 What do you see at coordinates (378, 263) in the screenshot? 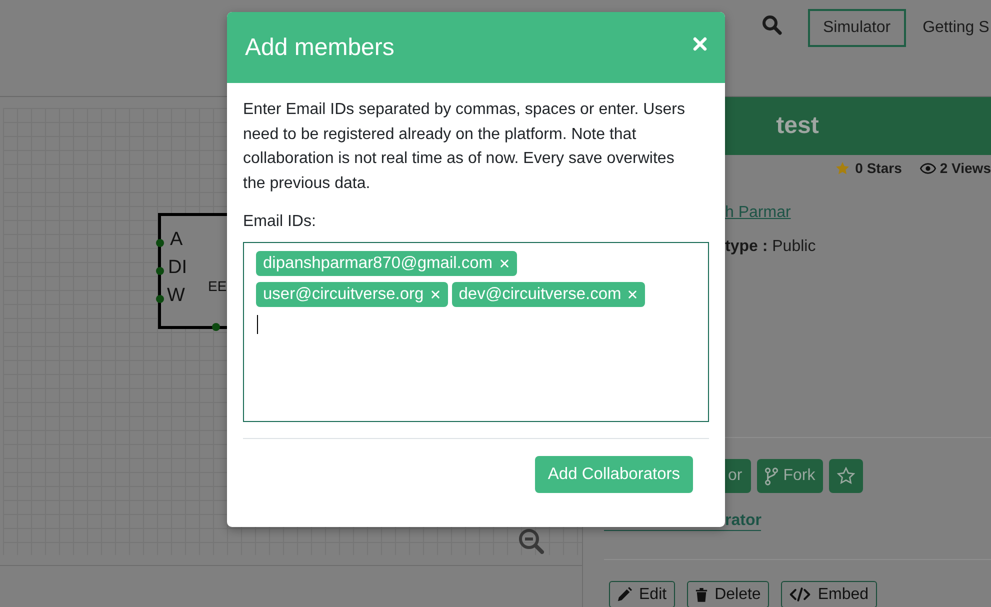
I see `email-address: dipanshparmar870@gmail.com` at bounding box center [378, 263].